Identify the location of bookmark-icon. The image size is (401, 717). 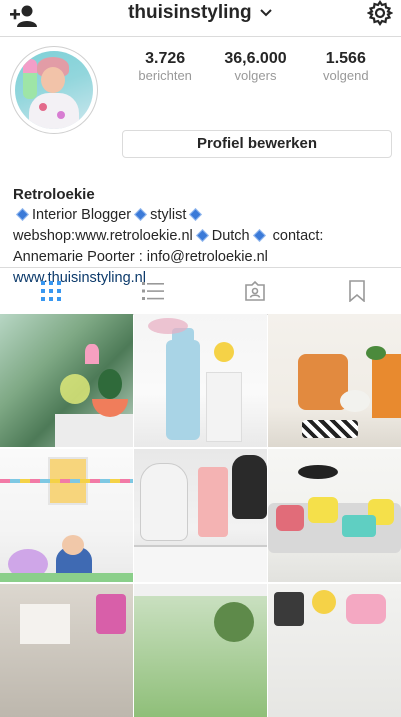
(357, 291).